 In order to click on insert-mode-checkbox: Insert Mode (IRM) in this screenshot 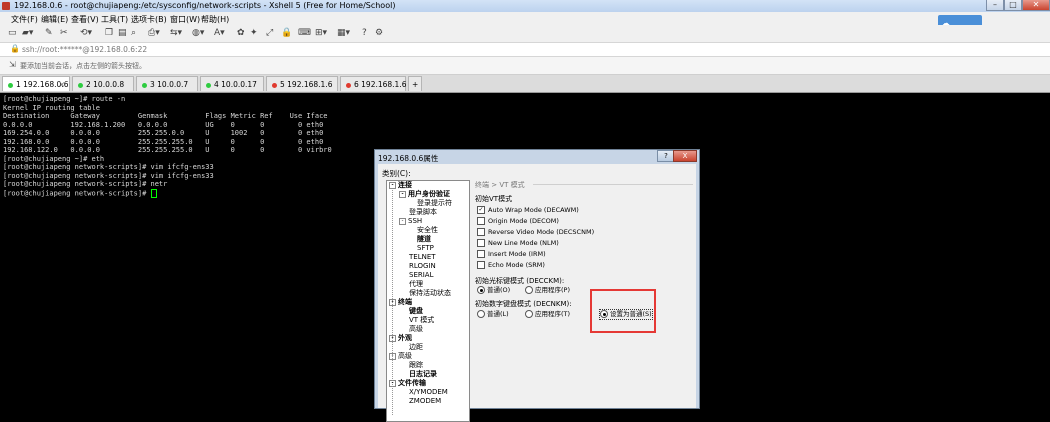, I will do `click(511, 254)`.